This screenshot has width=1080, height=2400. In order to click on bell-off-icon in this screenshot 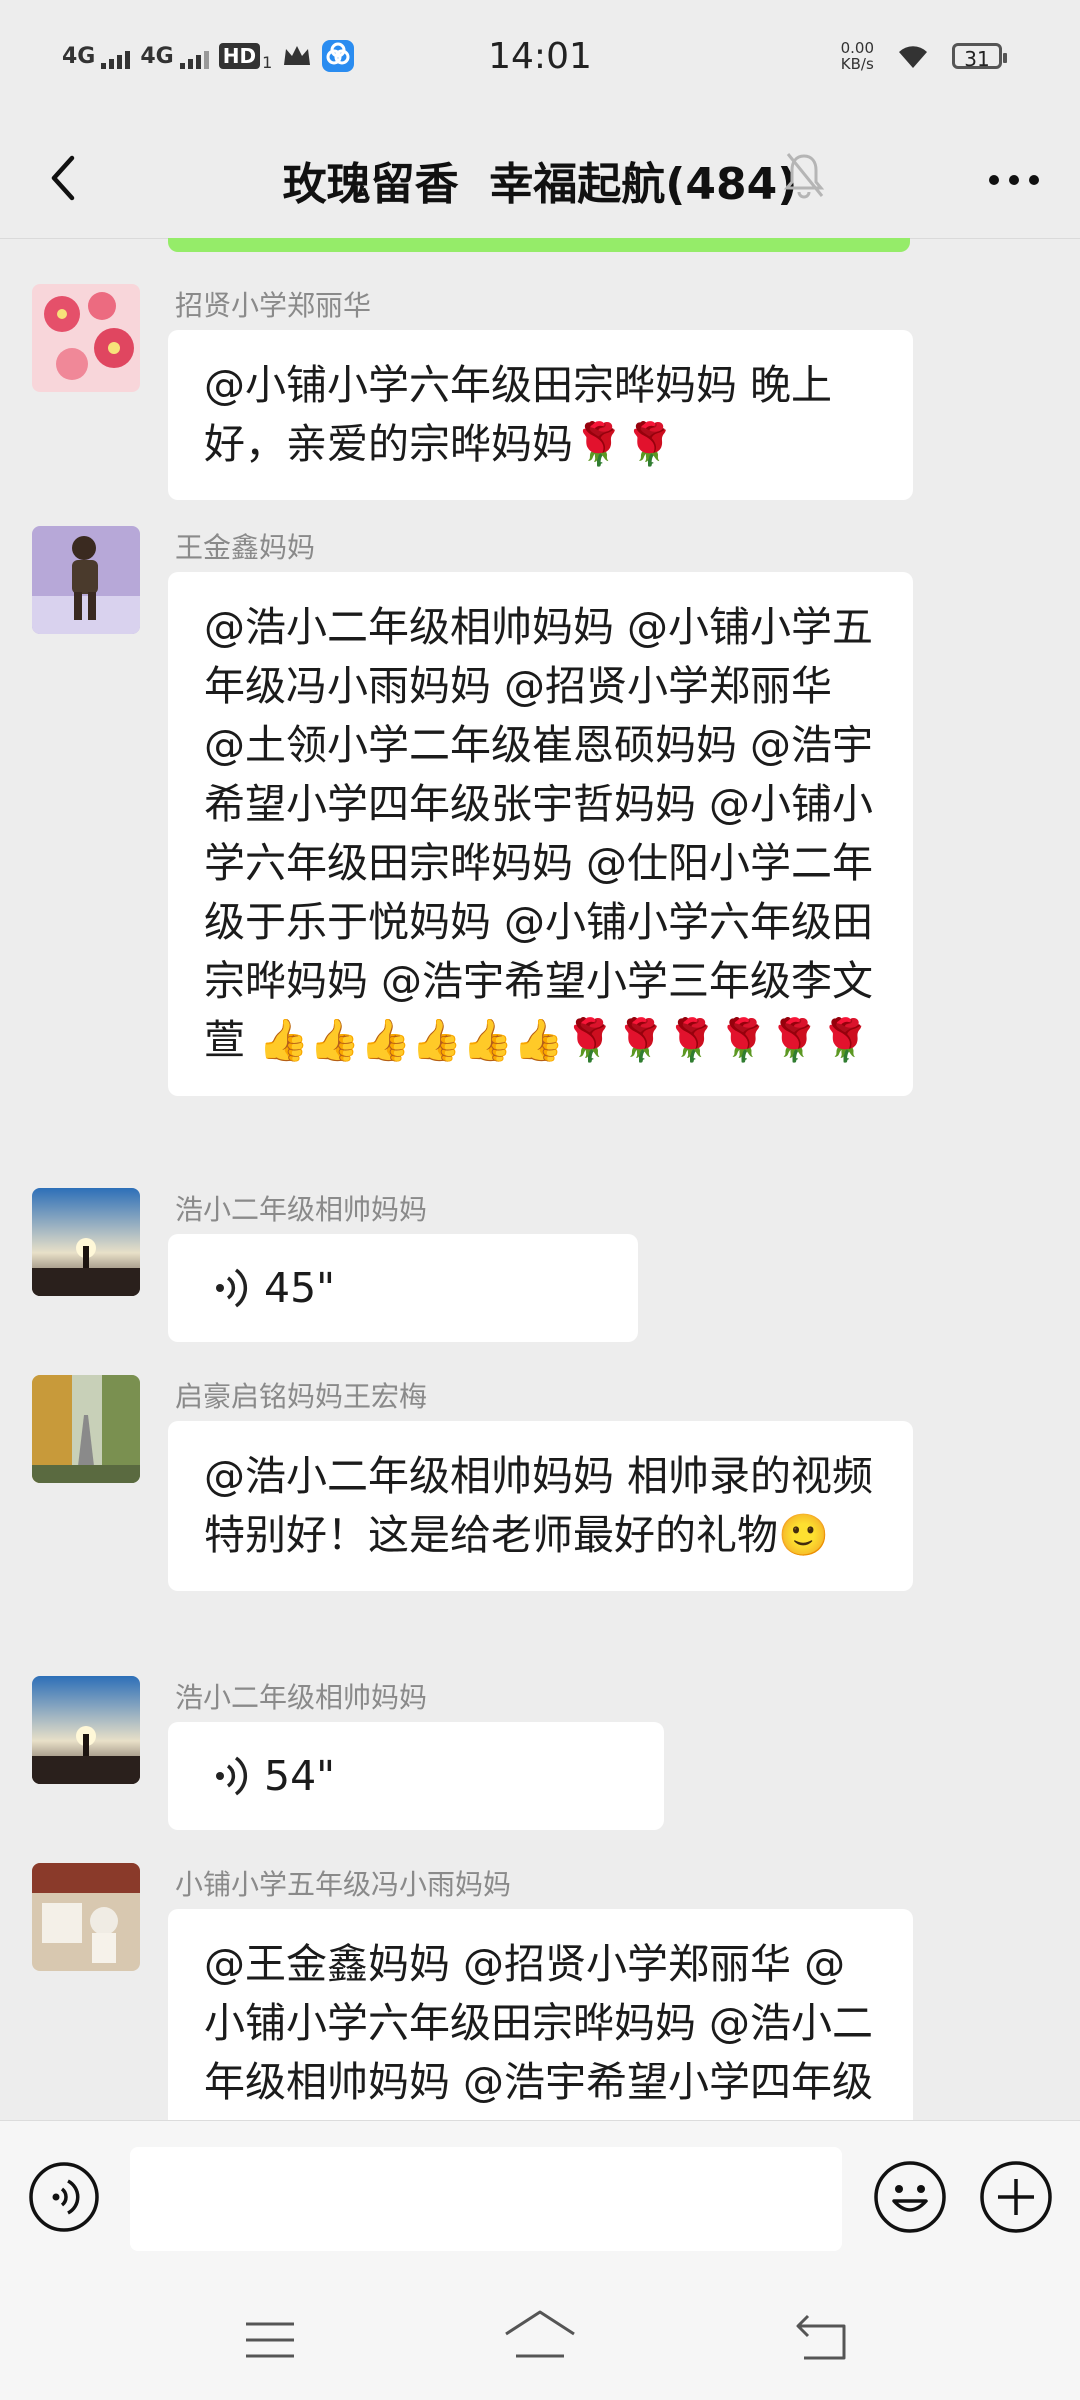, I will do `click(804, 176)`.